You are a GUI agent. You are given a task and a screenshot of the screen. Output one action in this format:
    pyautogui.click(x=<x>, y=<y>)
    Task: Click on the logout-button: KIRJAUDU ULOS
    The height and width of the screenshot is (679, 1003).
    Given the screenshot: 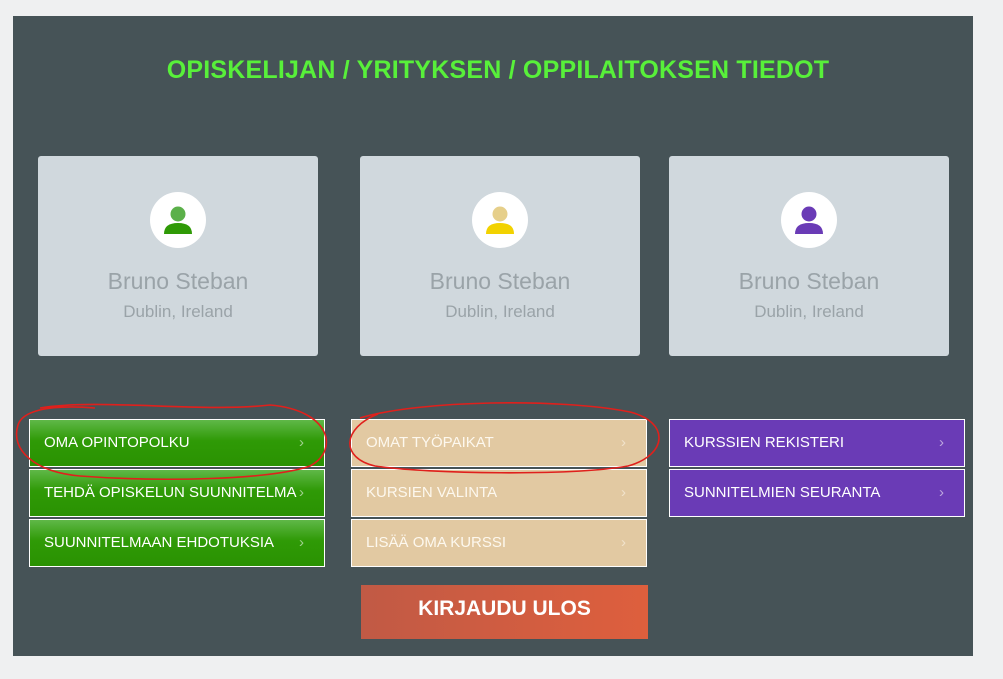 What is the action you would take?
    pyautogui.click(x=504, y=612)
    